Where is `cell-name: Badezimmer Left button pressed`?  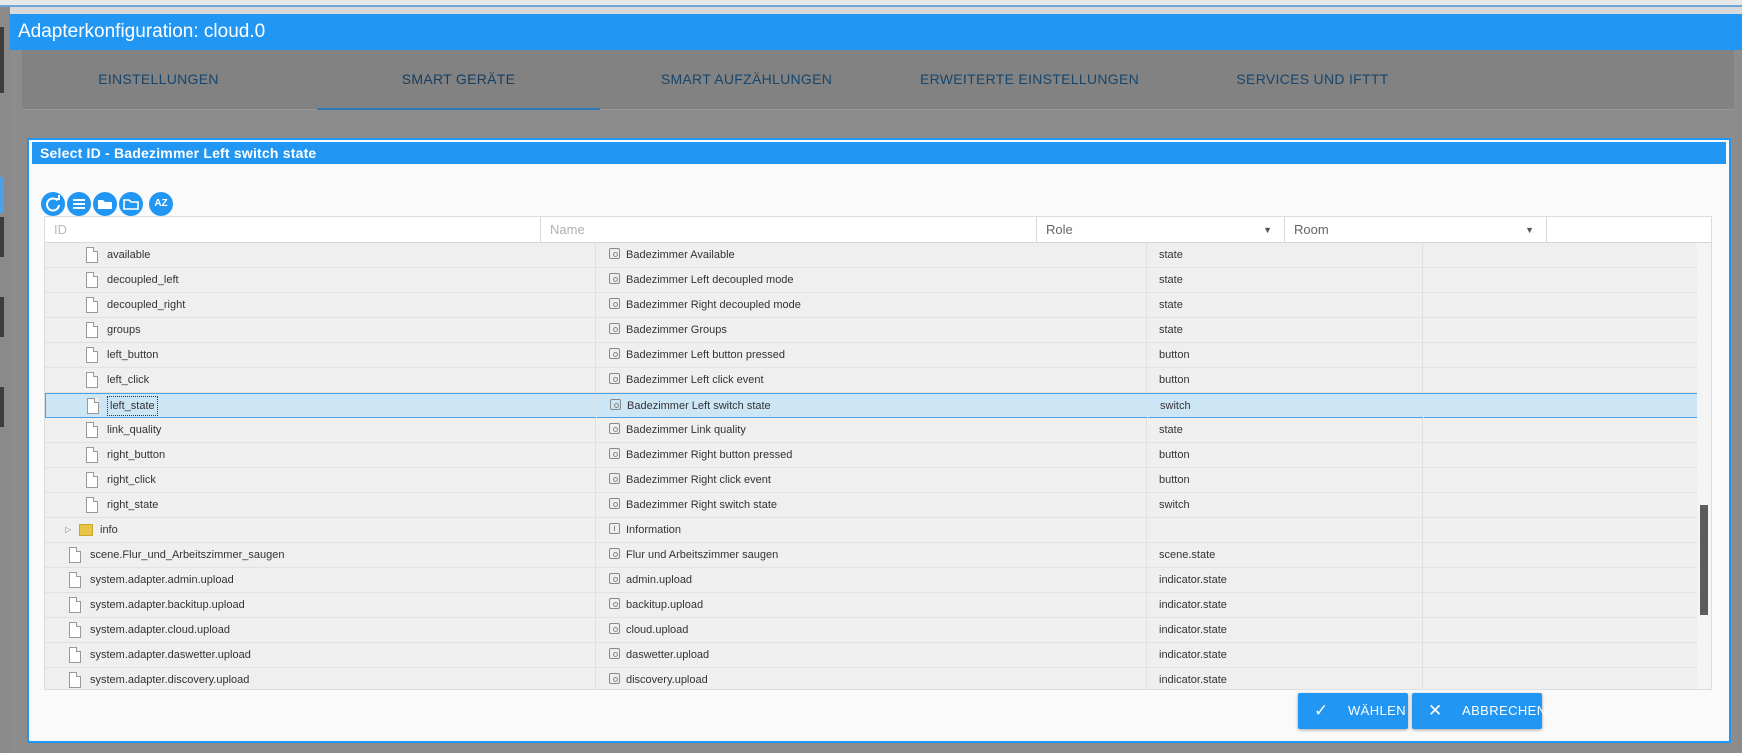 cell-name: Badezimmer Left button pressed is located at coordinates (872, 355).